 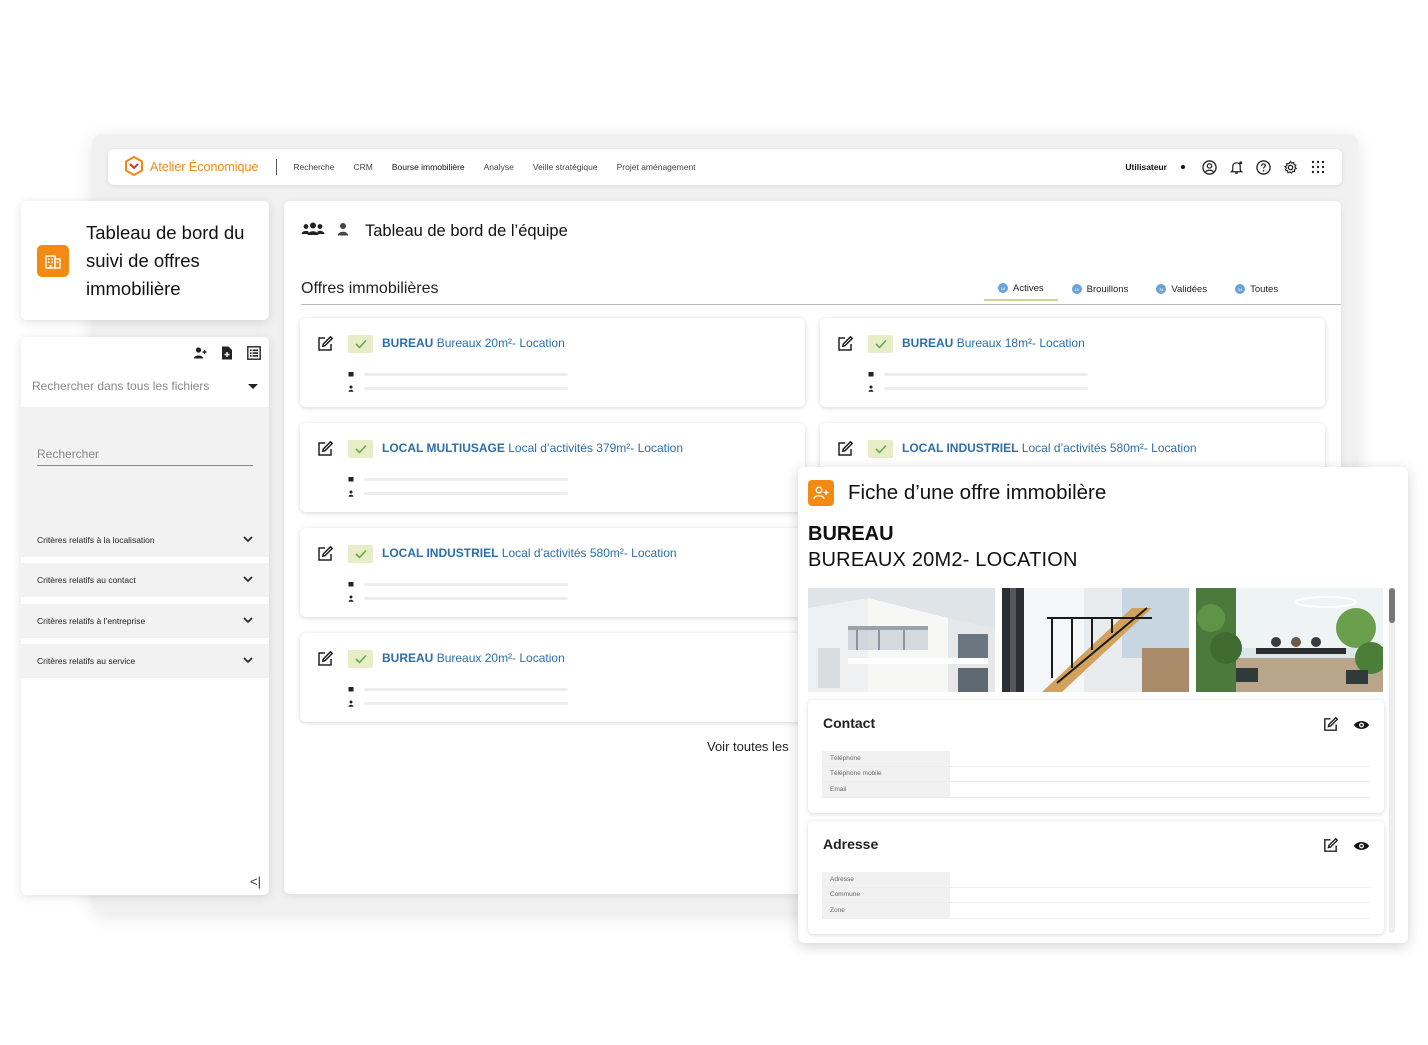 What do you see at coordinates (145, 580) in the screenshot?
I see `criteria-contact: Critères relatifs au contact` at bounding box center [145, 580].